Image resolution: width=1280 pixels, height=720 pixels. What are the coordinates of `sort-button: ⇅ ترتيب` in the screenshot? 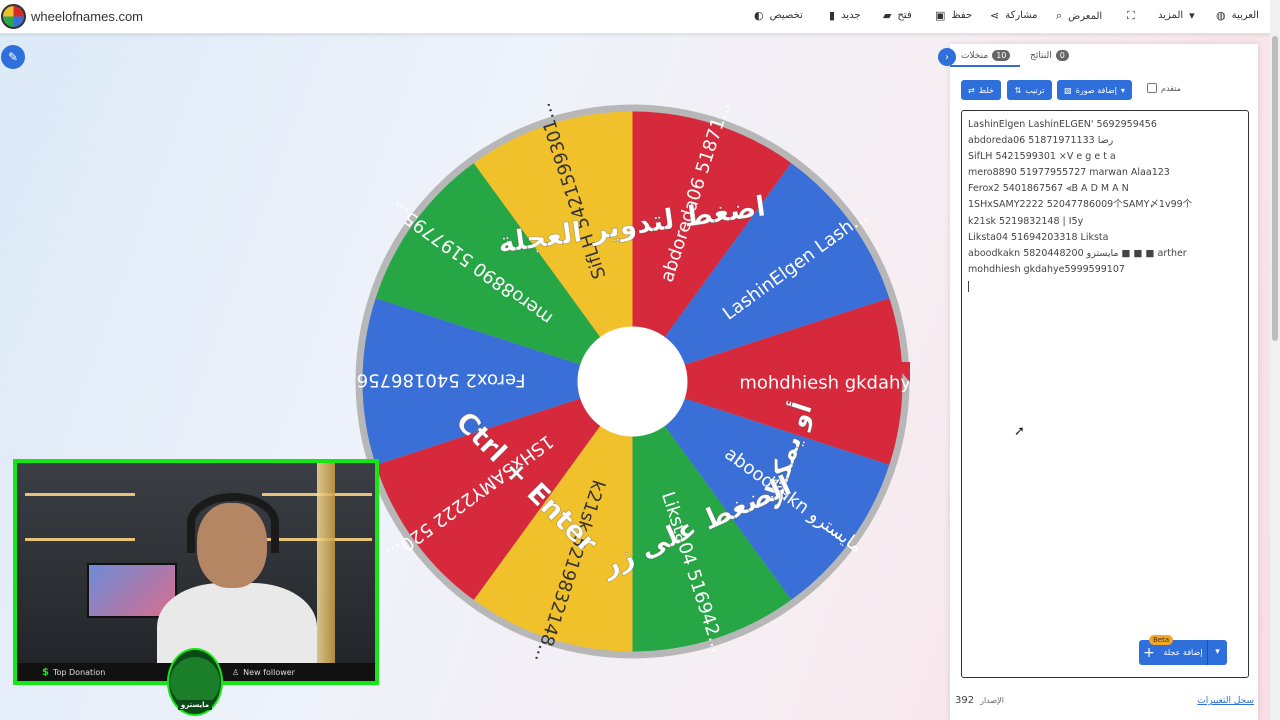 It's located at (1029, 90).